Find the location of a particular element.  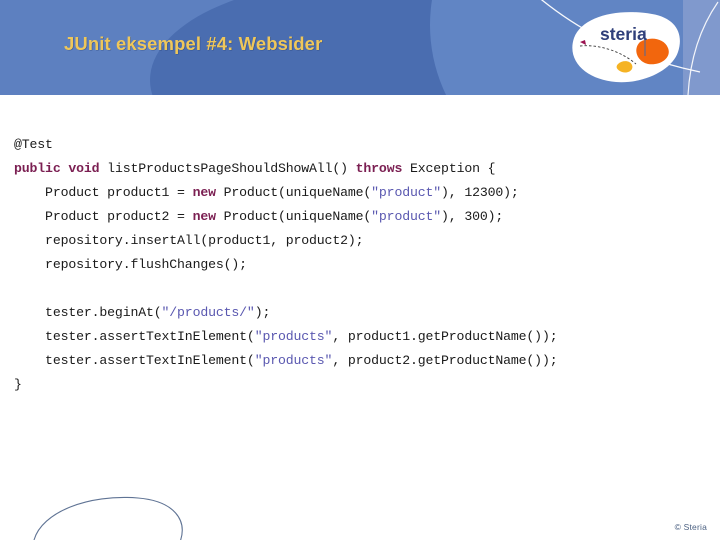

code-token-plain: listProductsPageShouldShowAll() is located at coordinates (227, 168).